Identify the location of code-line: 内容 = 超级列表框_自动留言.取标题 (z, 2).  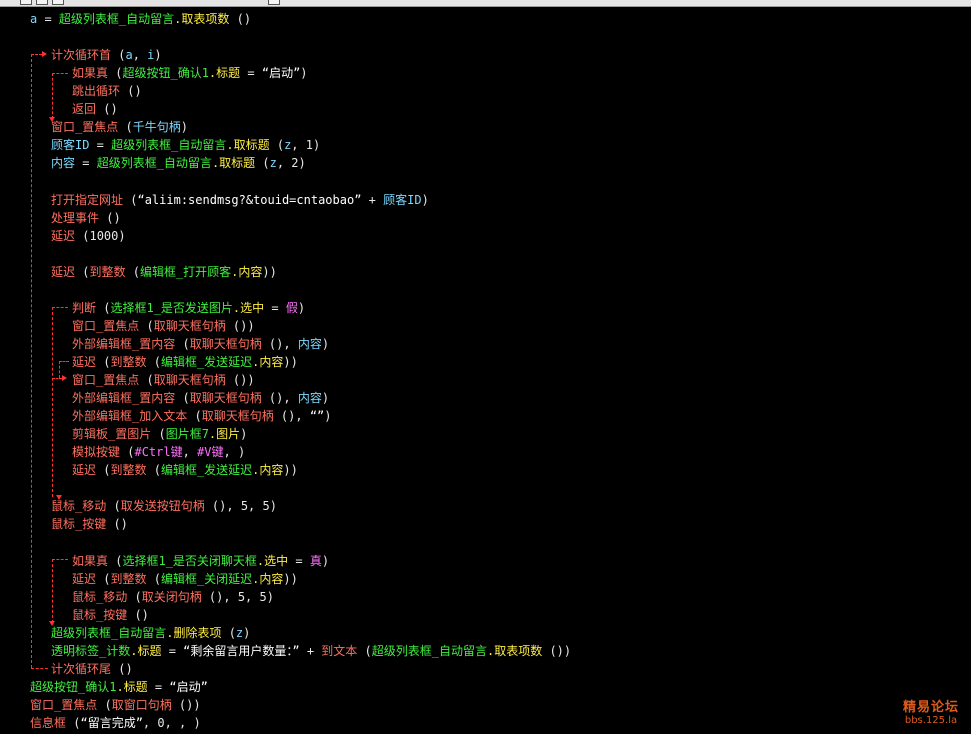
(178, 163).